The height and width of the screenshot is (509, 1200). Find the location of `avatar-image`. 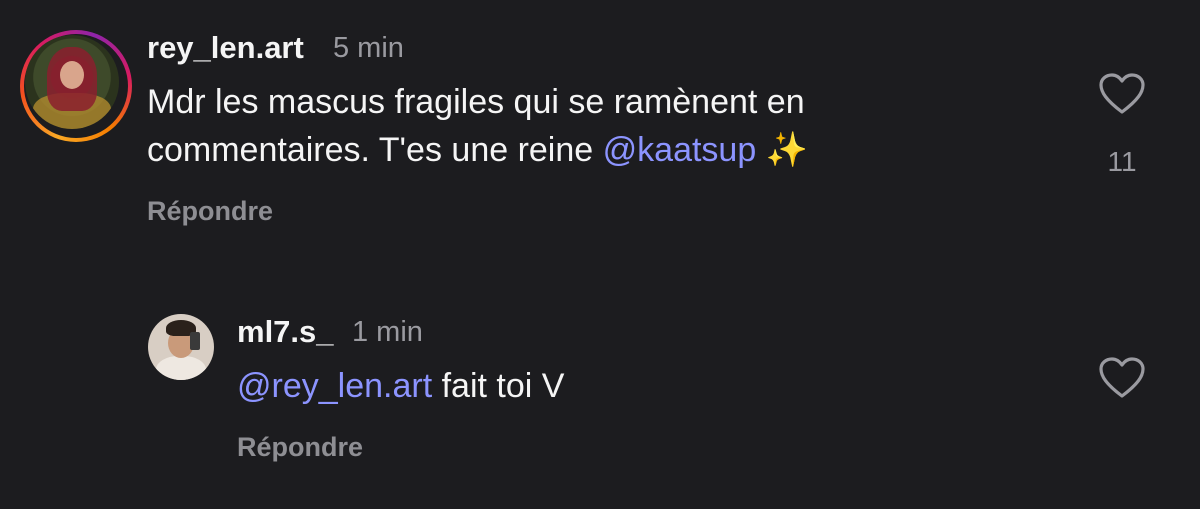

avatar-image is located at coordinates (72, 82).